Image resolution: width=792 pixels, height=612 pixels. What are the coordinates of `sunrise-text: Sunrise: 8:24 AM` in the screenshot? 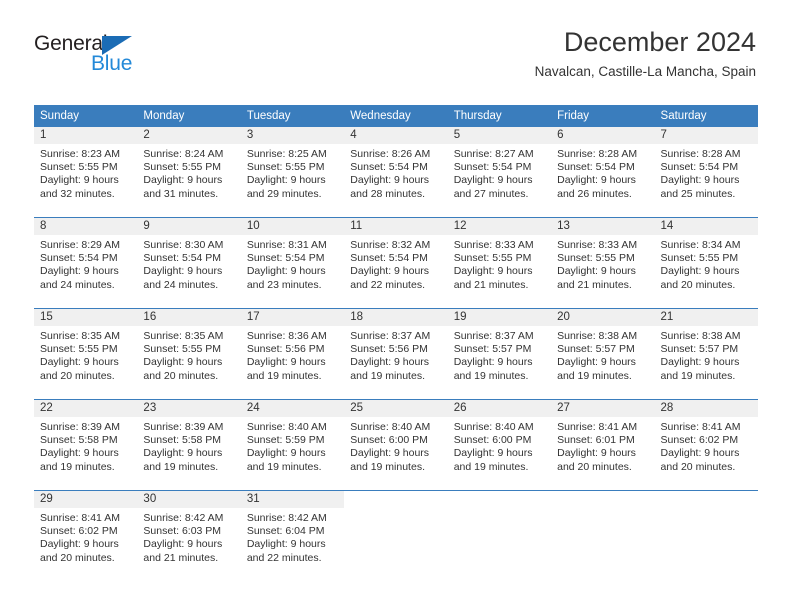 It's located at (183, 154).